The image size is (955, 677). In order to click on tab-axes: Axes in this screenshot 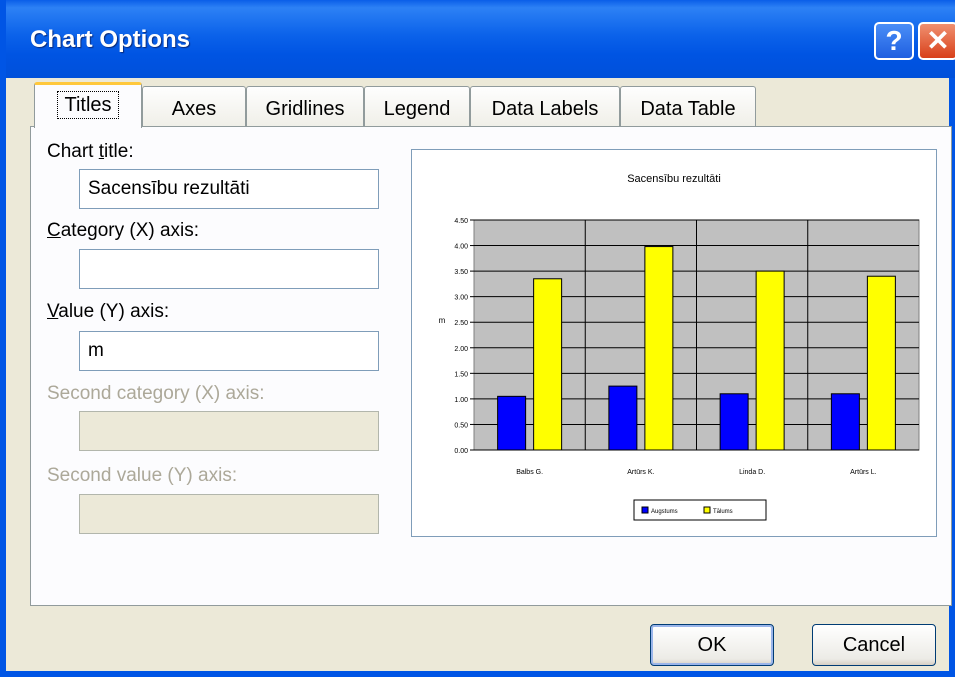, I will do `click(194, 106)`.